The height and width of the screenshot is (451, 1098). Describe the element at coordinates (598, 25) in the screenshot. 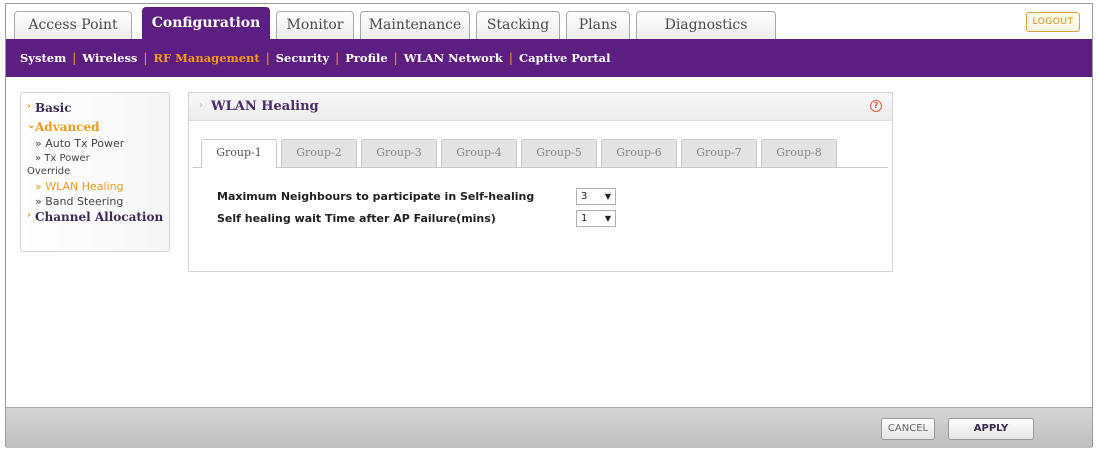

I see `tab-plans: Plans` at that location.